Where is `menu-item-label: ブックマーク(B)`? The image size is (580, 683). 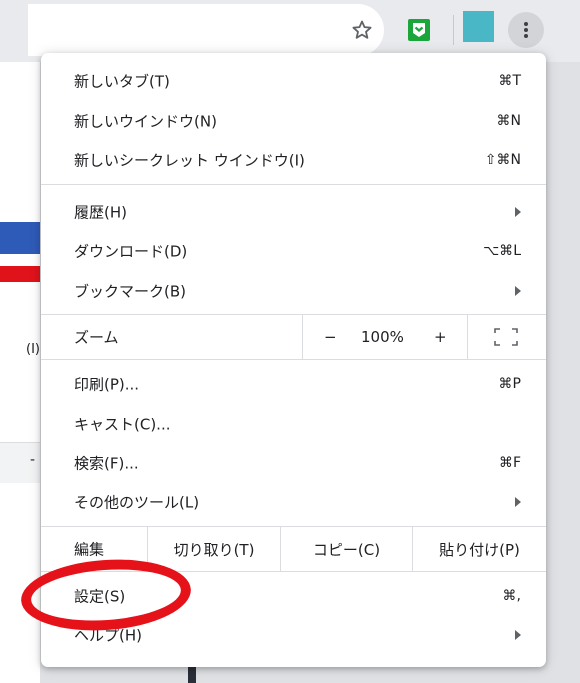
menu-item-label: ブックマーク(B) is located at coordinates (130, 291).